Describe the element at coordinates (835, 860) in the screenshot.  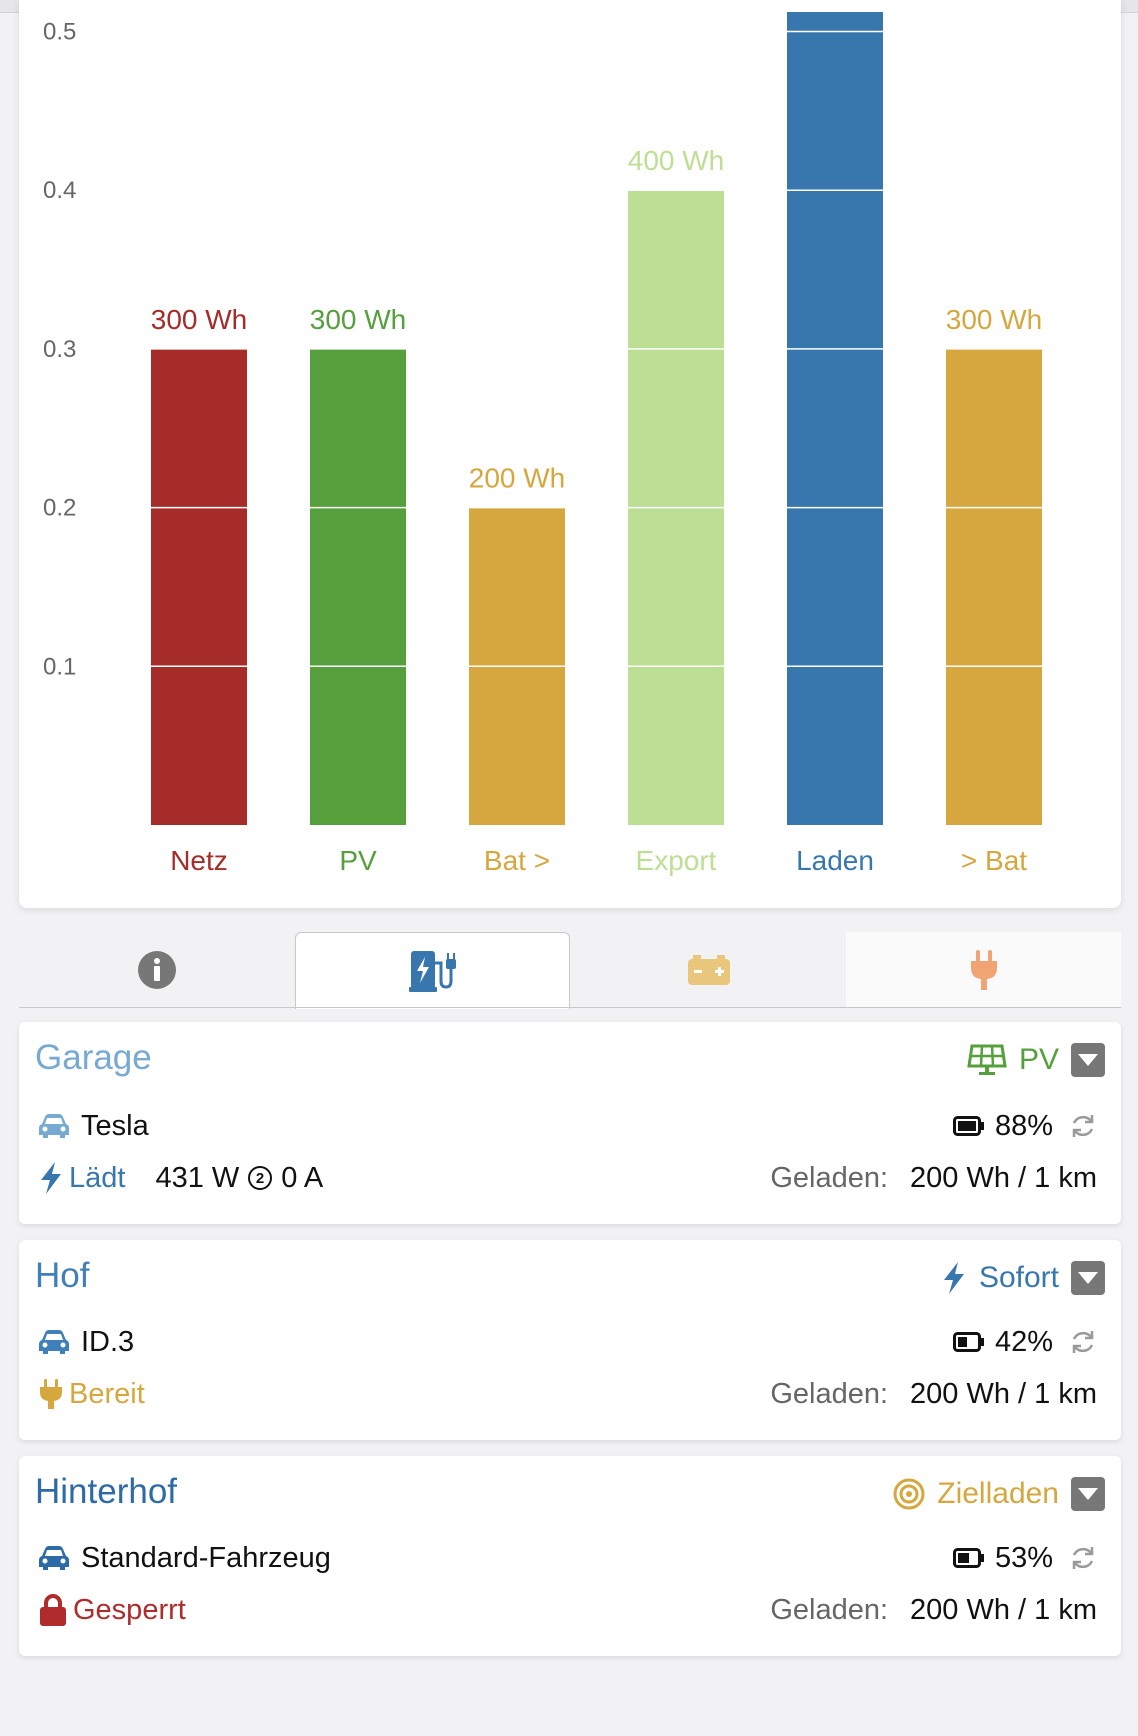
I see `category-label: Laden` at that location.